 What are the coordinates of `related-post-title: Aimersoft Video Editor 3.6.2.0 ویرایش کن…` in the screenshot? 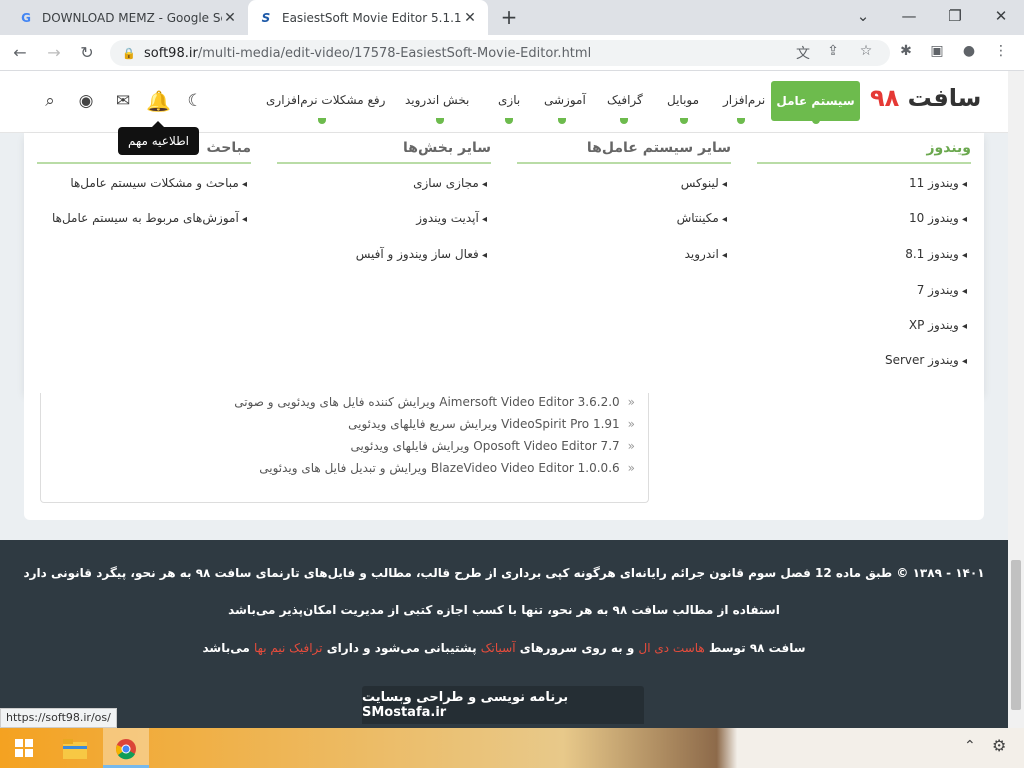 It's located at (427, 402).